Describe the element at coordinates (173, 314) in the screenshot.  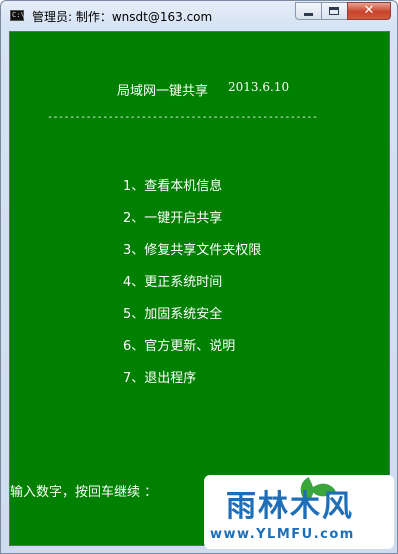
I see `menu-item-5: 5、加固系统安全` at that location.